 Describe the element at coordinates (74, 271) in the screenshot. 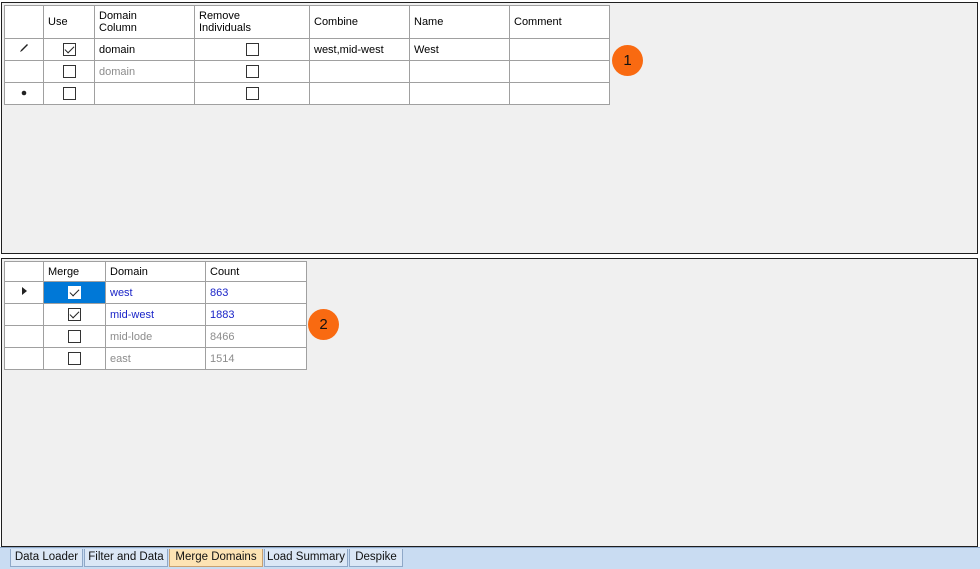

I see `column-header-merge: Merge` at that location.